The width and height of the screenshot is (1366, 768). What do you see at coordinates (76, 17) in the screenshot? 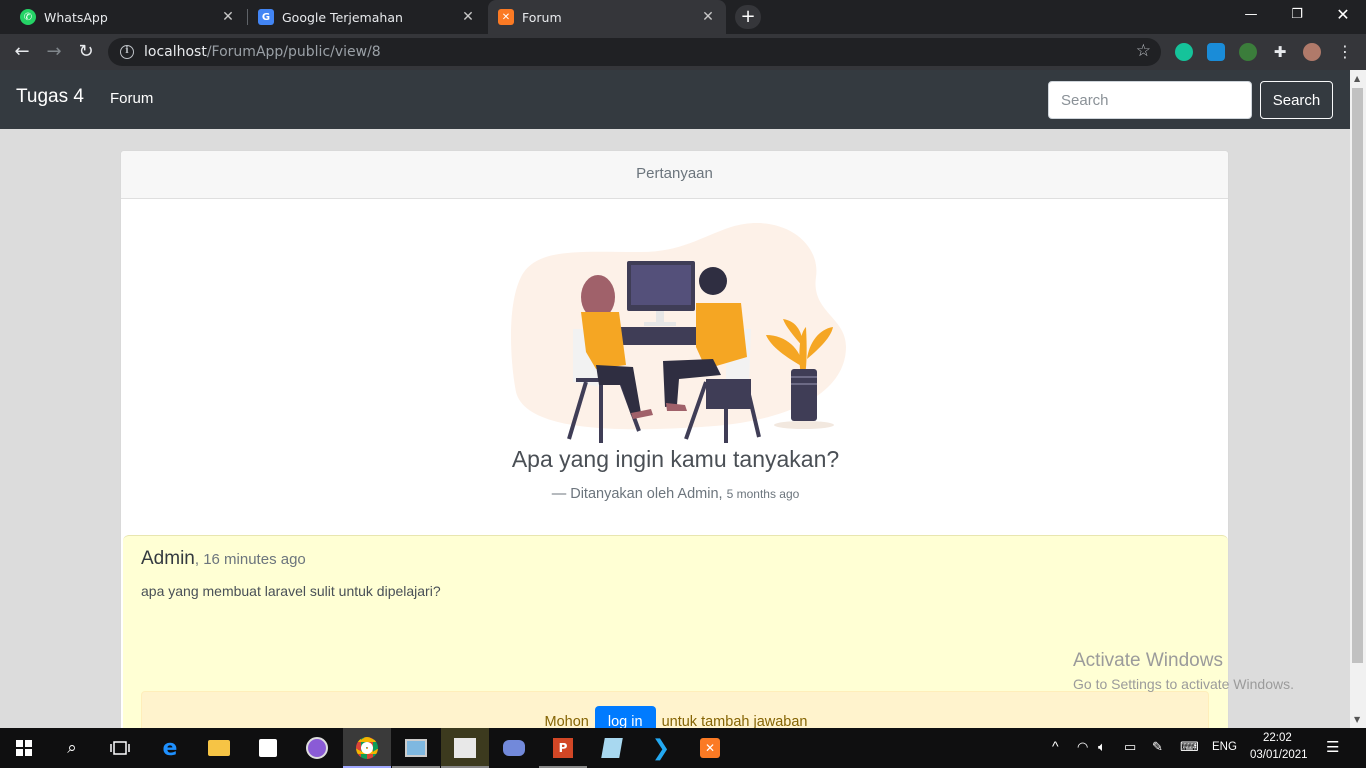
I see `tab-title: WhatsApp` at bounding box center [76, 17].